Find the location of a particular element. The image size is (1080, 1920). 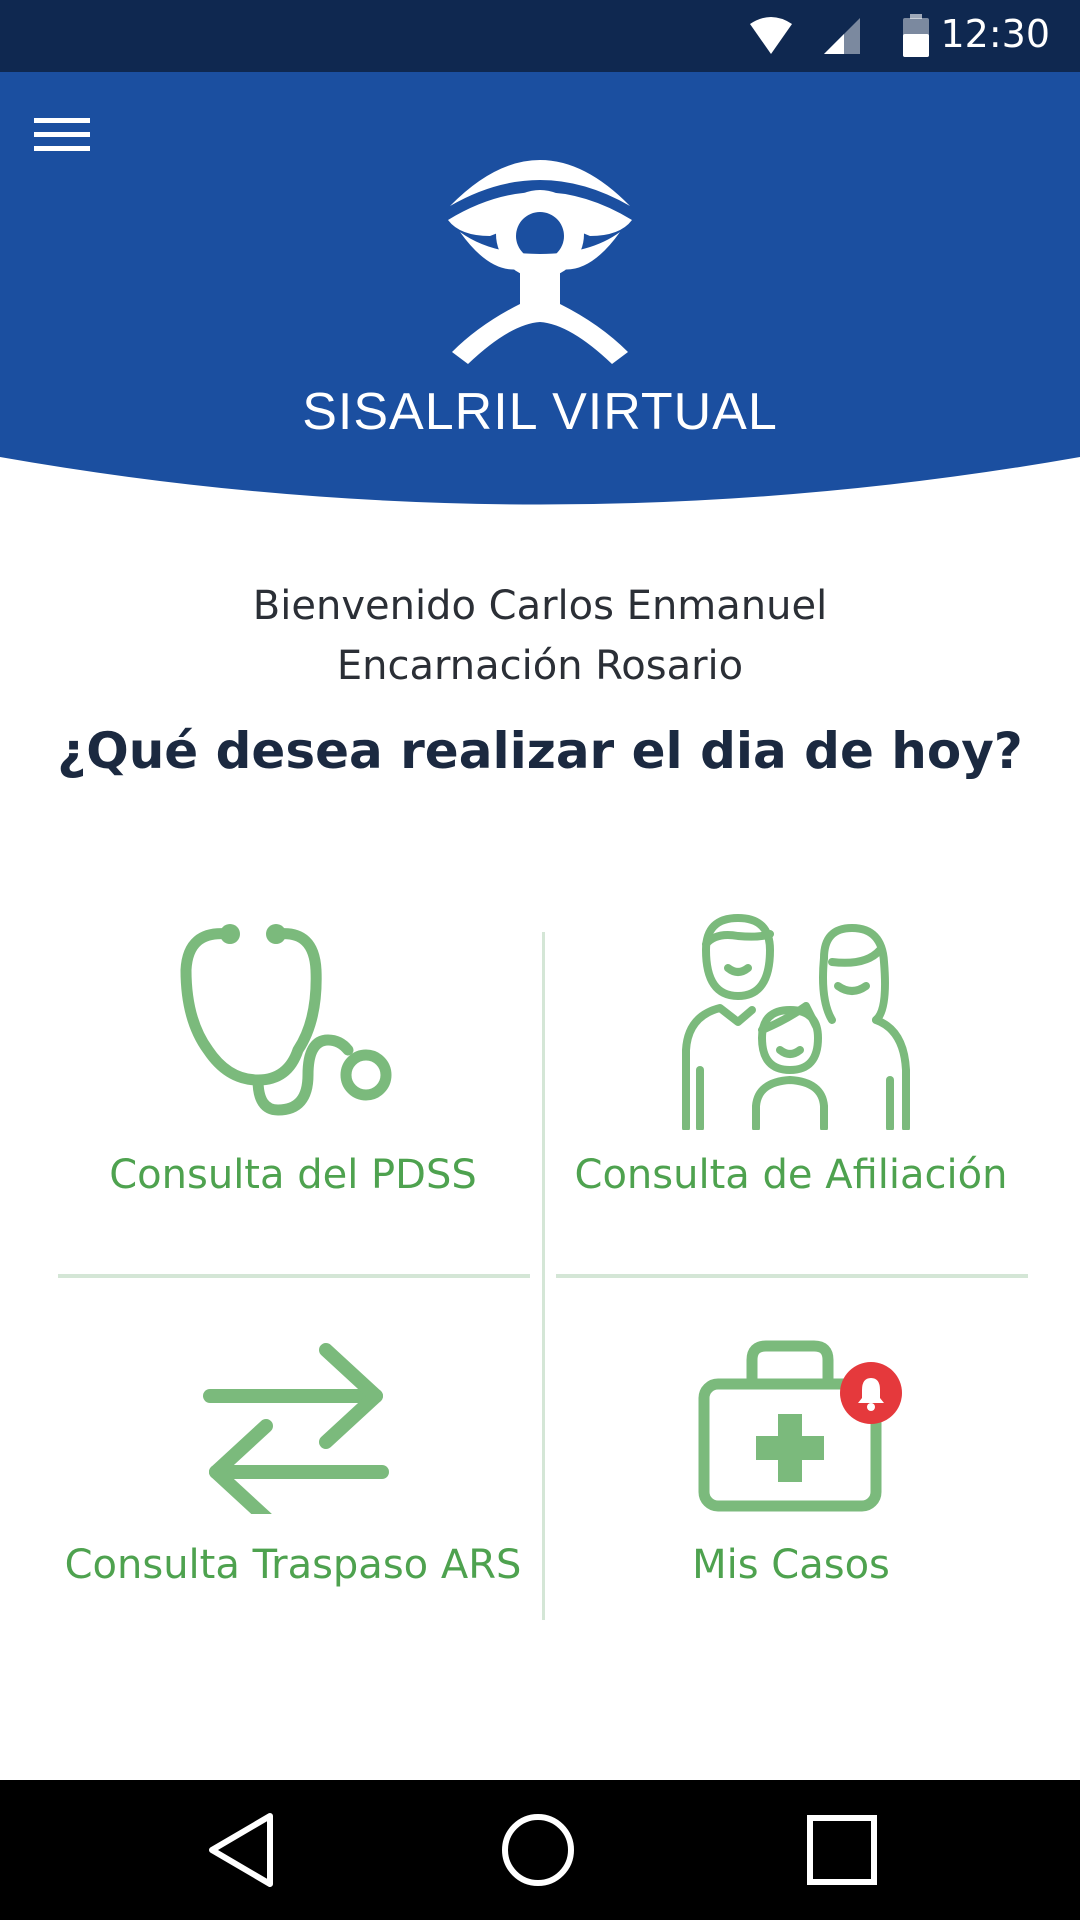

tile-label: Mis Casos is located at coordinates (791, 1565).